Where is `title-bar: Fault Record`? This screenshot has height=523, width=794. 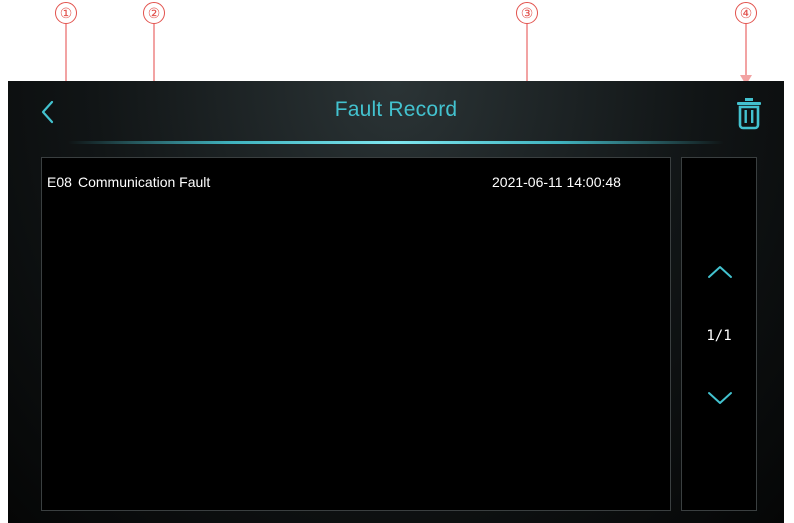 title-bar: Fault Record is located at coordinates (396, 111).